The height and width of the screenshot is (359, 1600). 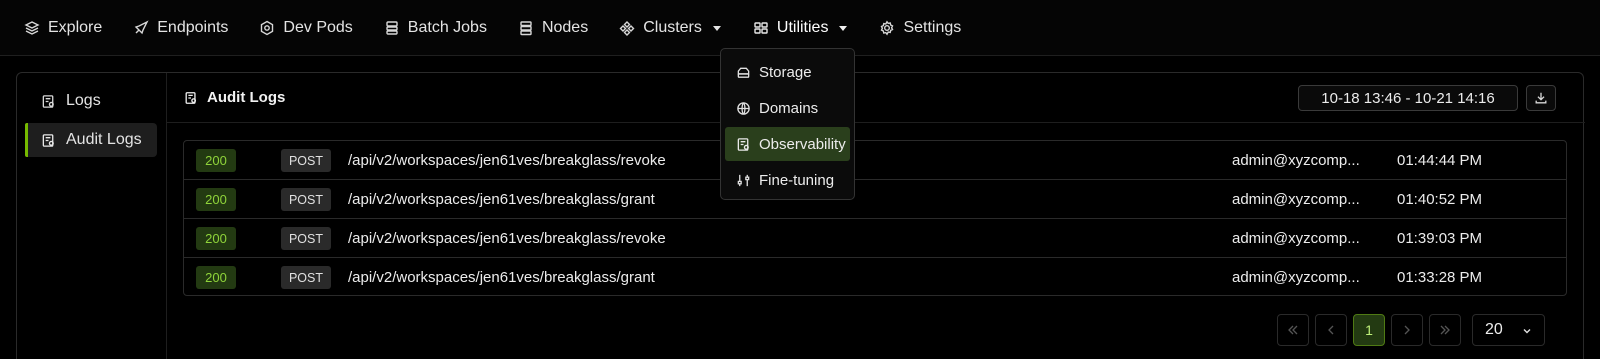 I want to click on chevron-left-icon, so click(x=1331, y=330).